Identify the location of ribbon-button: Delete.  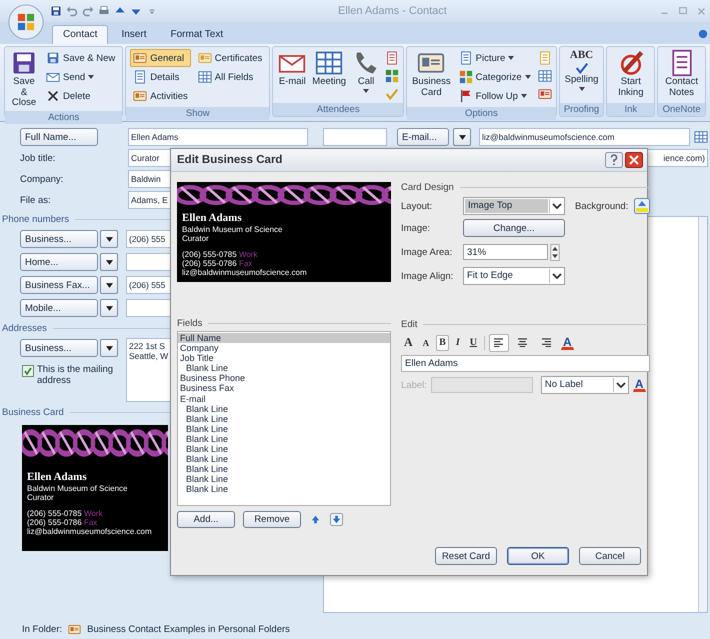
(80, 96).